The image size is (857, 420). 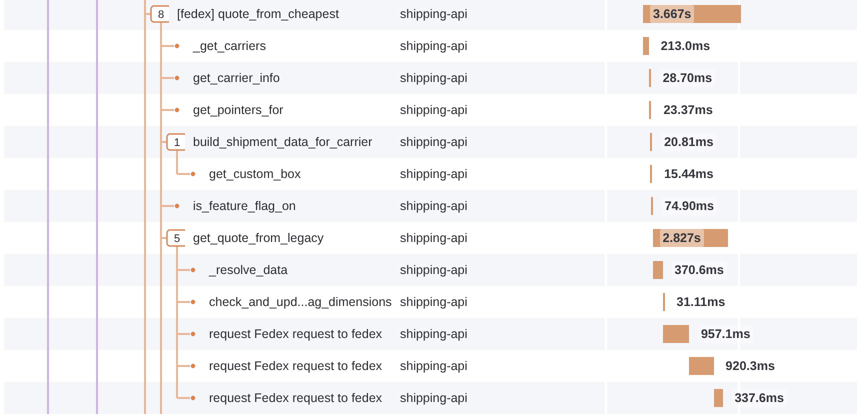 I want to click on duration-label: 20.81ms, so click(x=688, y=142).